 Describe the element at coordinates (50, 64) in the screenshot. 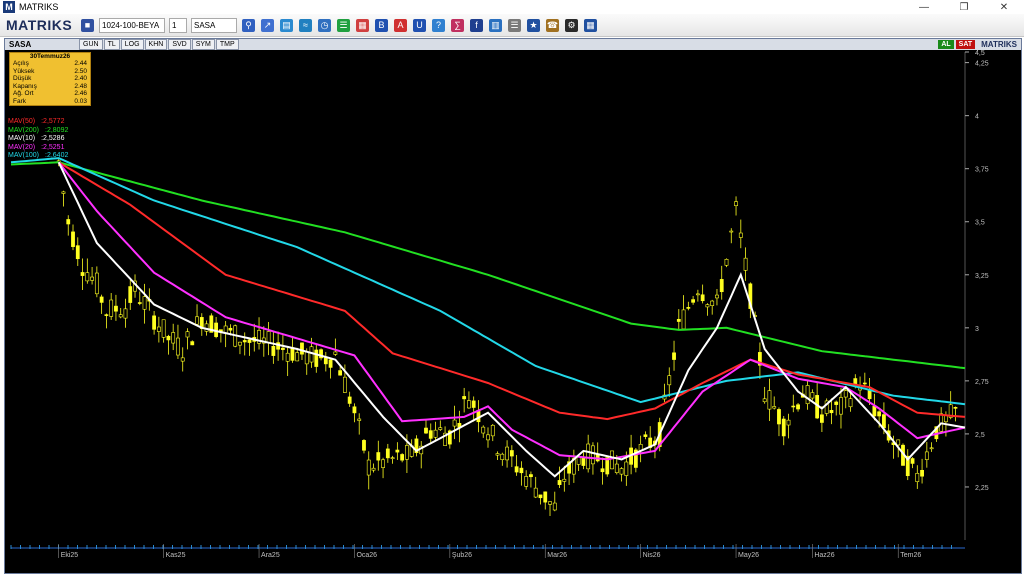

I see `ohlc-row: Açılış 2.44` at that location.